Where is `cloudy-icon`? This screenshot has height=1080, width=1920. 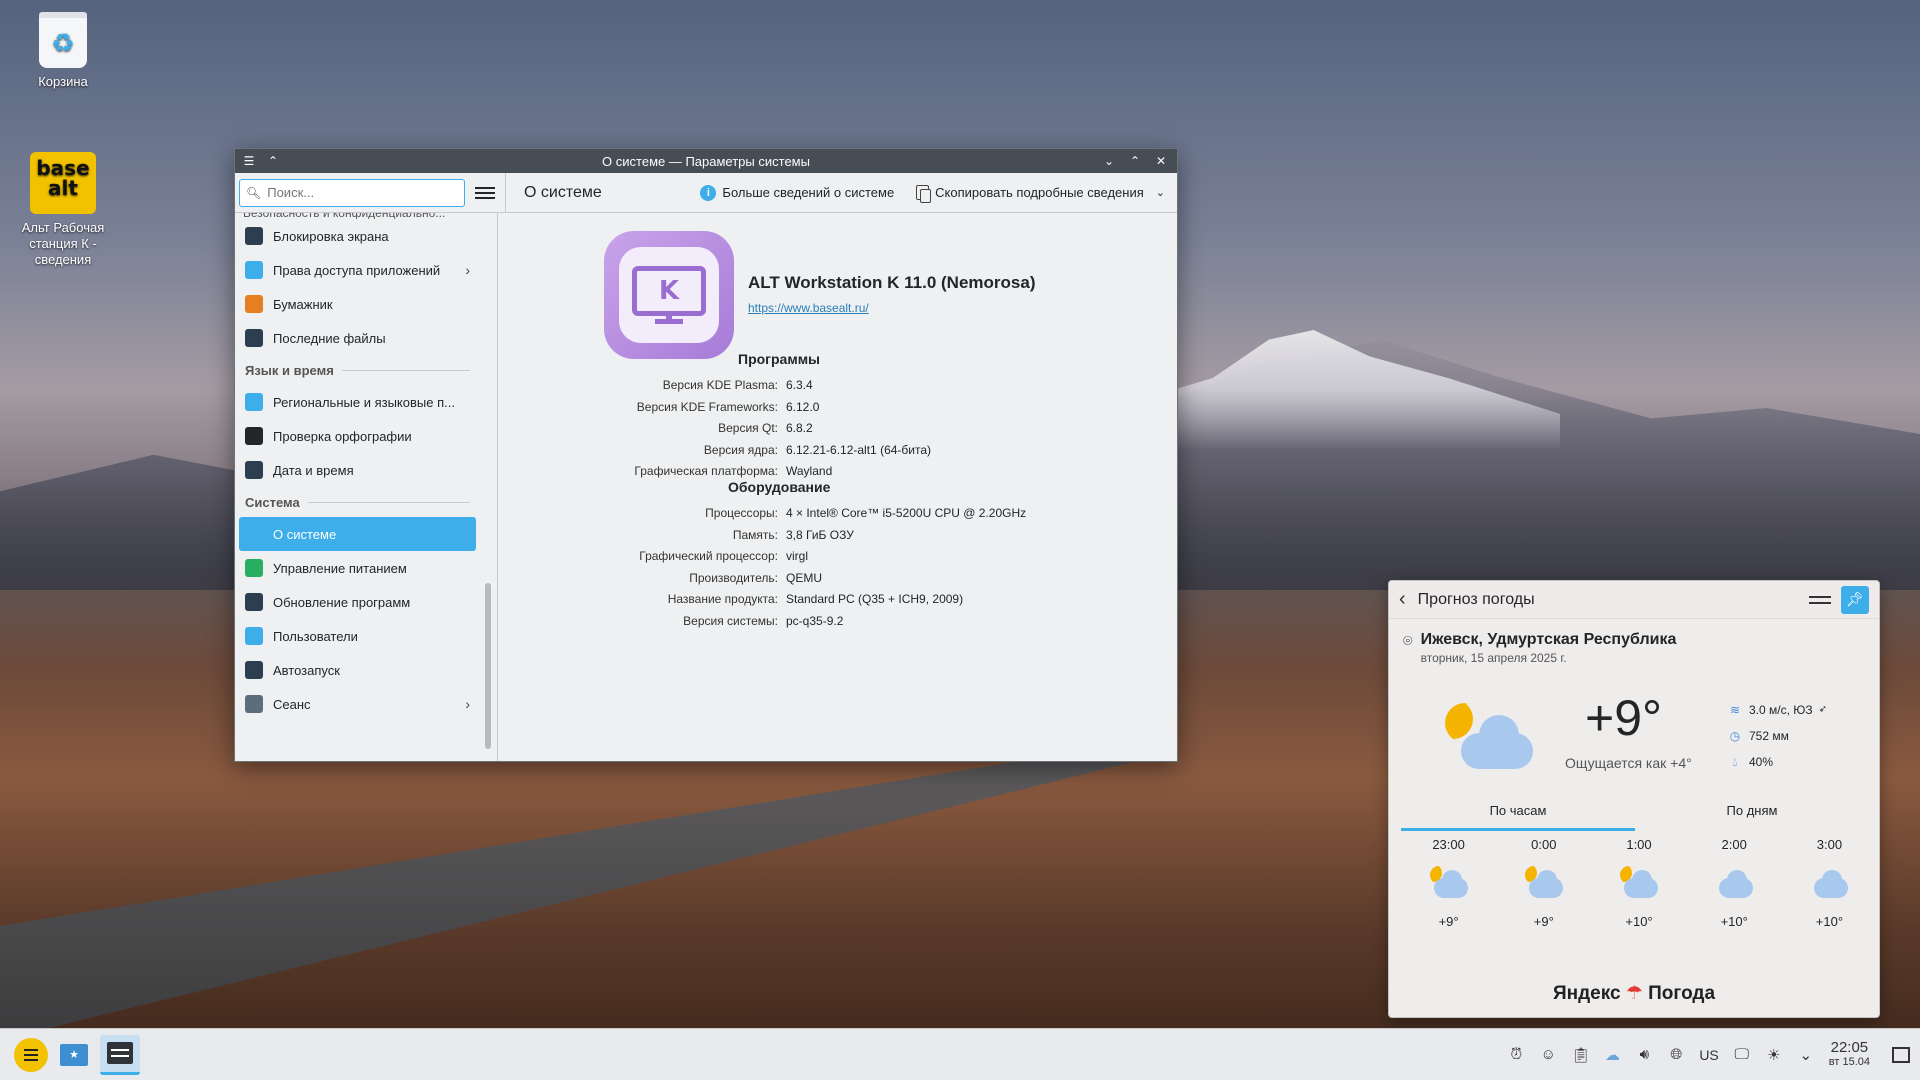
cloudy-icon is located at coordinates (1829, 883).